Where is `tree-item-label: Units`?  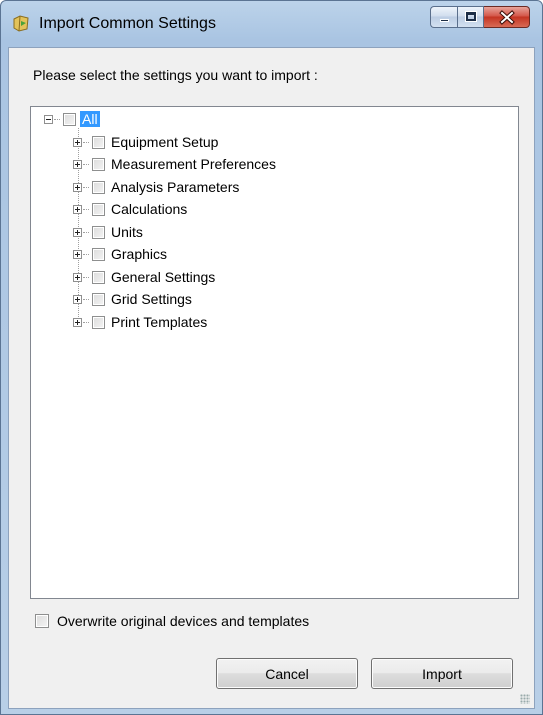
tree-item-label: Units is located at coordinates (127, 232).